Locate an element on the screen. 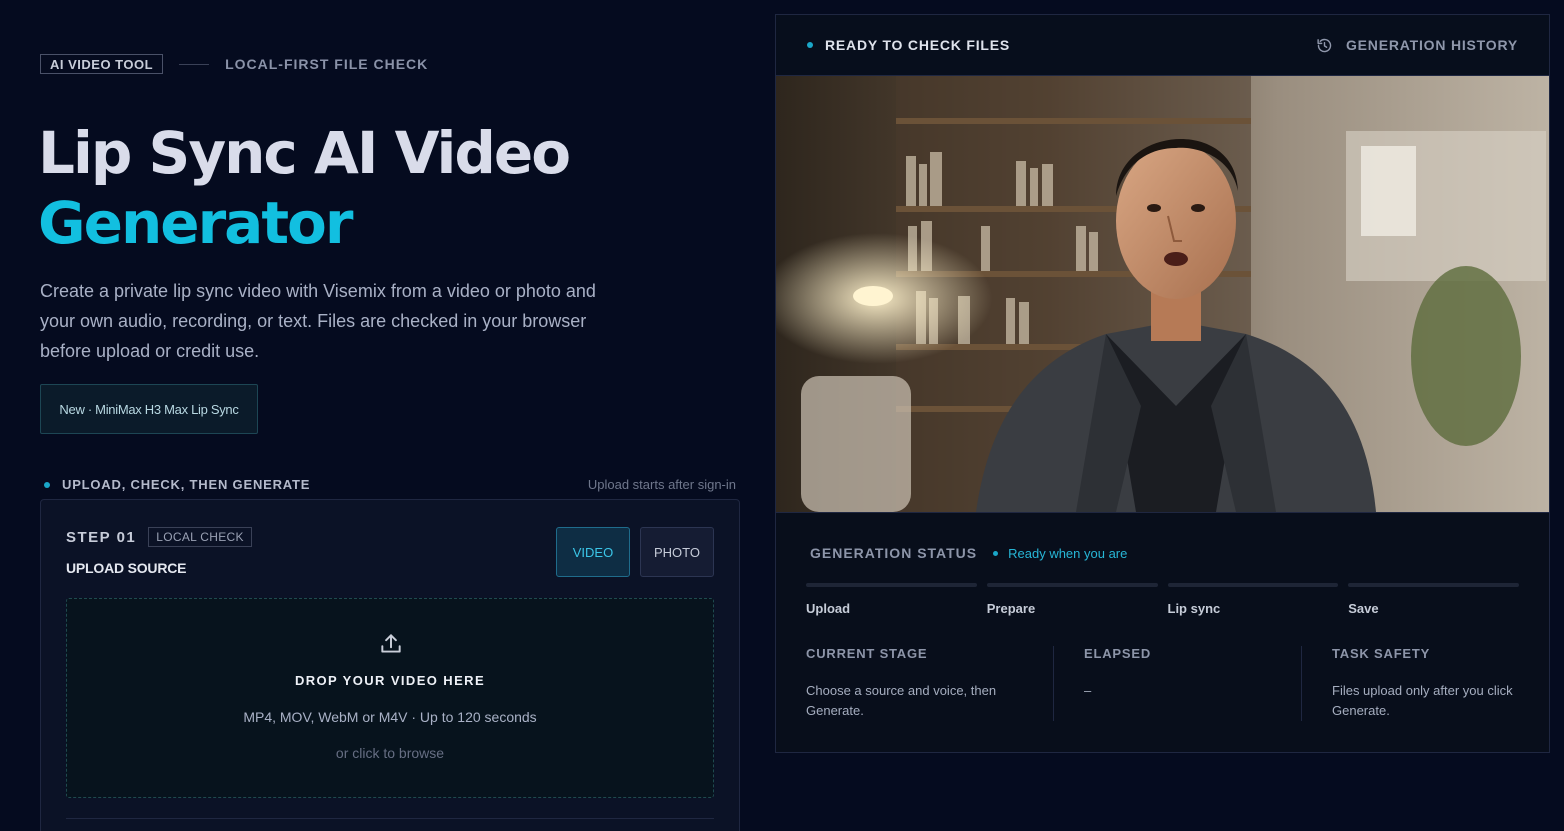 Image resolution: width=1564 pixels, height=831 pixels. history-icon is located at coordinates (1324, 45).